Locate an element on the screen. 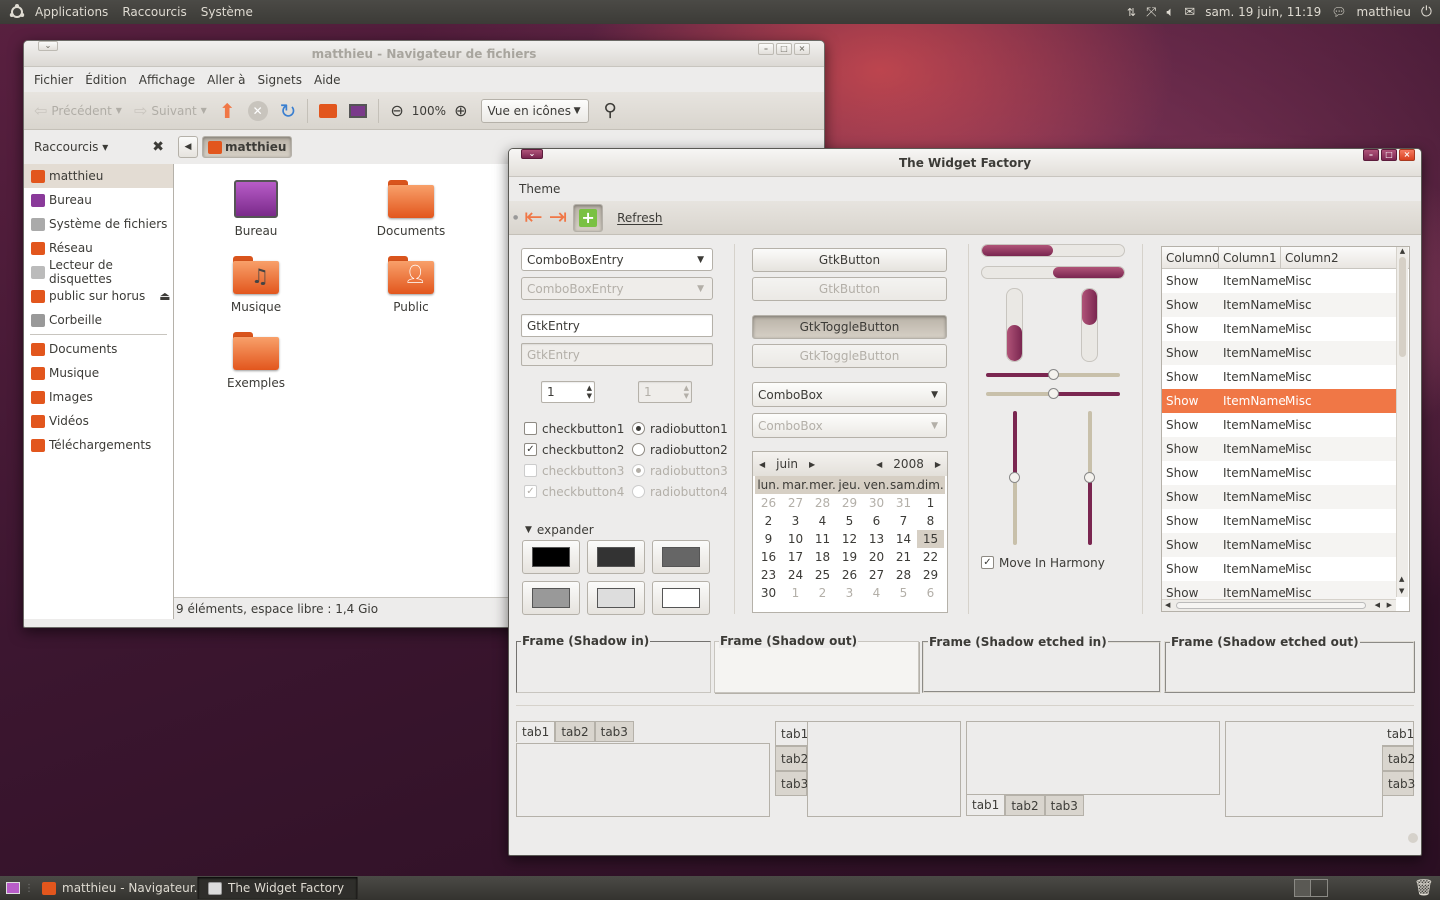 The height and width of the screenshot is (900, 1440). workspace-switcher is located at coordinates (1311, 888).